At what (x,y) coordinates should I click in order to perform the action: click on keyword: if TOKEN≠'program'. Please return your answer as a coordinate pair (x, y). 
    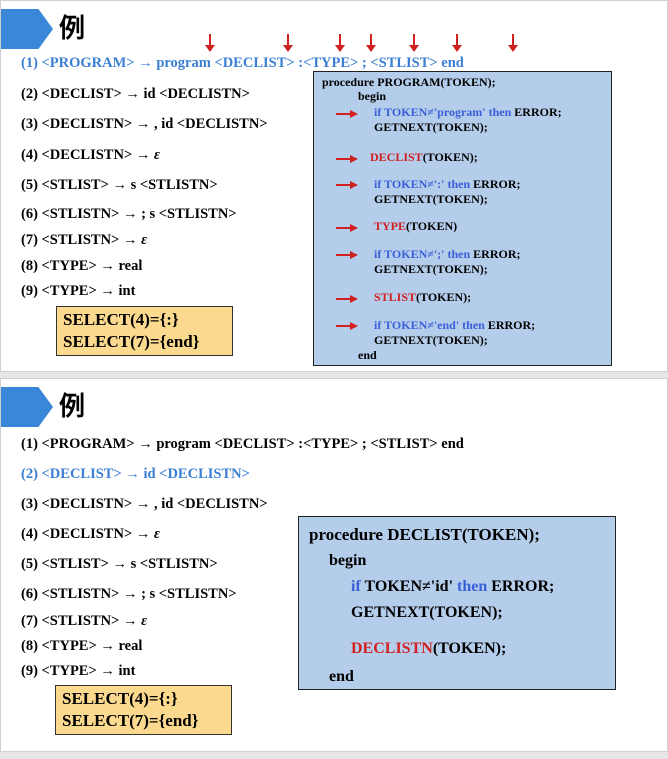
    Looking at the image, I should click on (430, 112).